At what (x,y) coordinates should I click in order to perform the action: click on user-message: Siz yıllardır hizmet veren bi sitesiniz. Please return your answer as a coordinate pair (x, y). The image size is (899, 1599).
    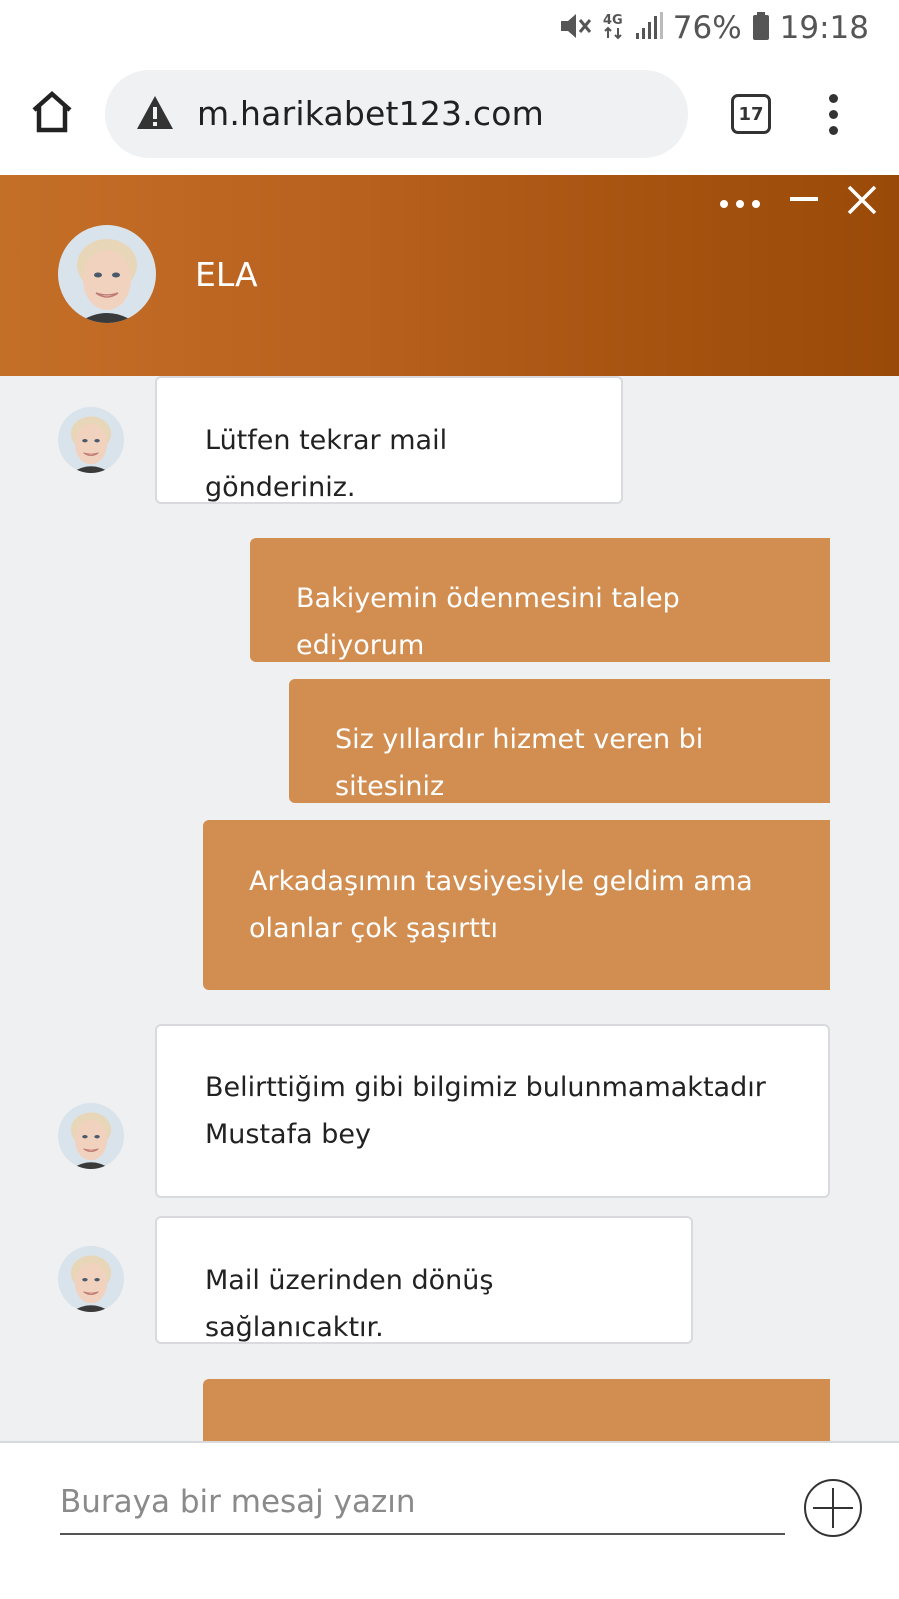
    Looking at the image, I should click on (559, 741).